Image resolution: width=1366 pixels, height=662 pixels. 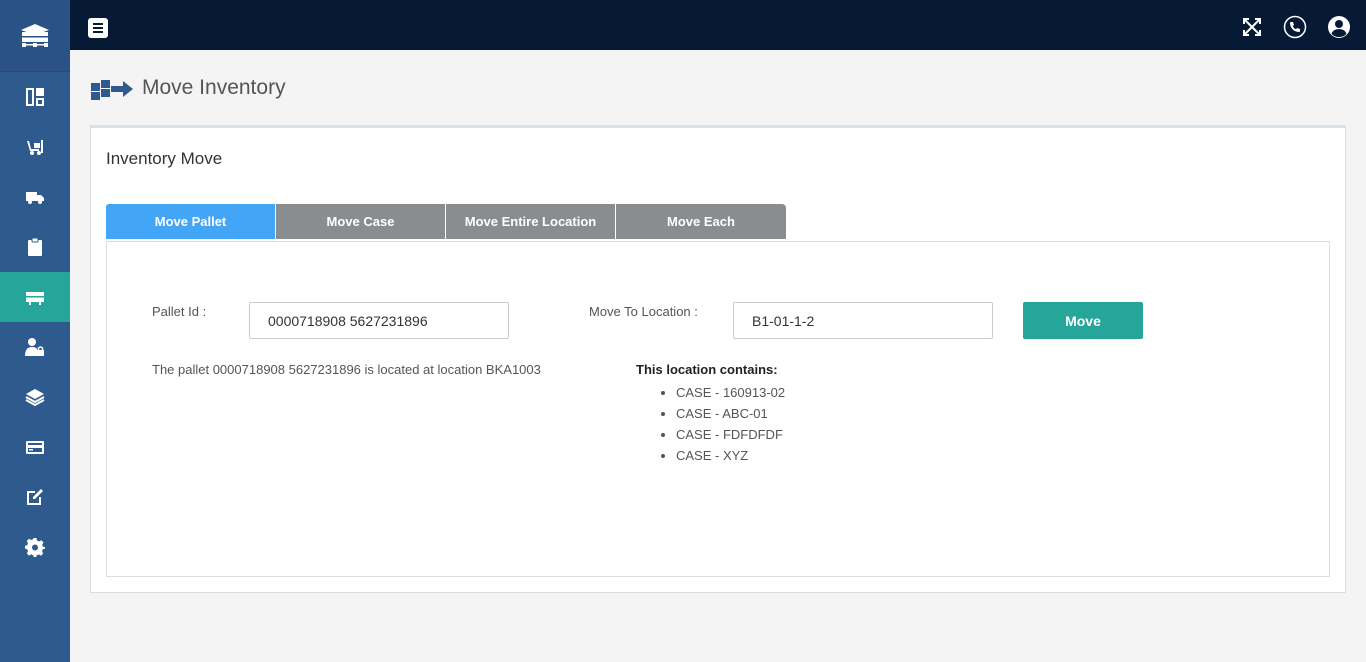 I want to click on tab-move-entire-location: Move Entire Location, so click(x=531, y=221).